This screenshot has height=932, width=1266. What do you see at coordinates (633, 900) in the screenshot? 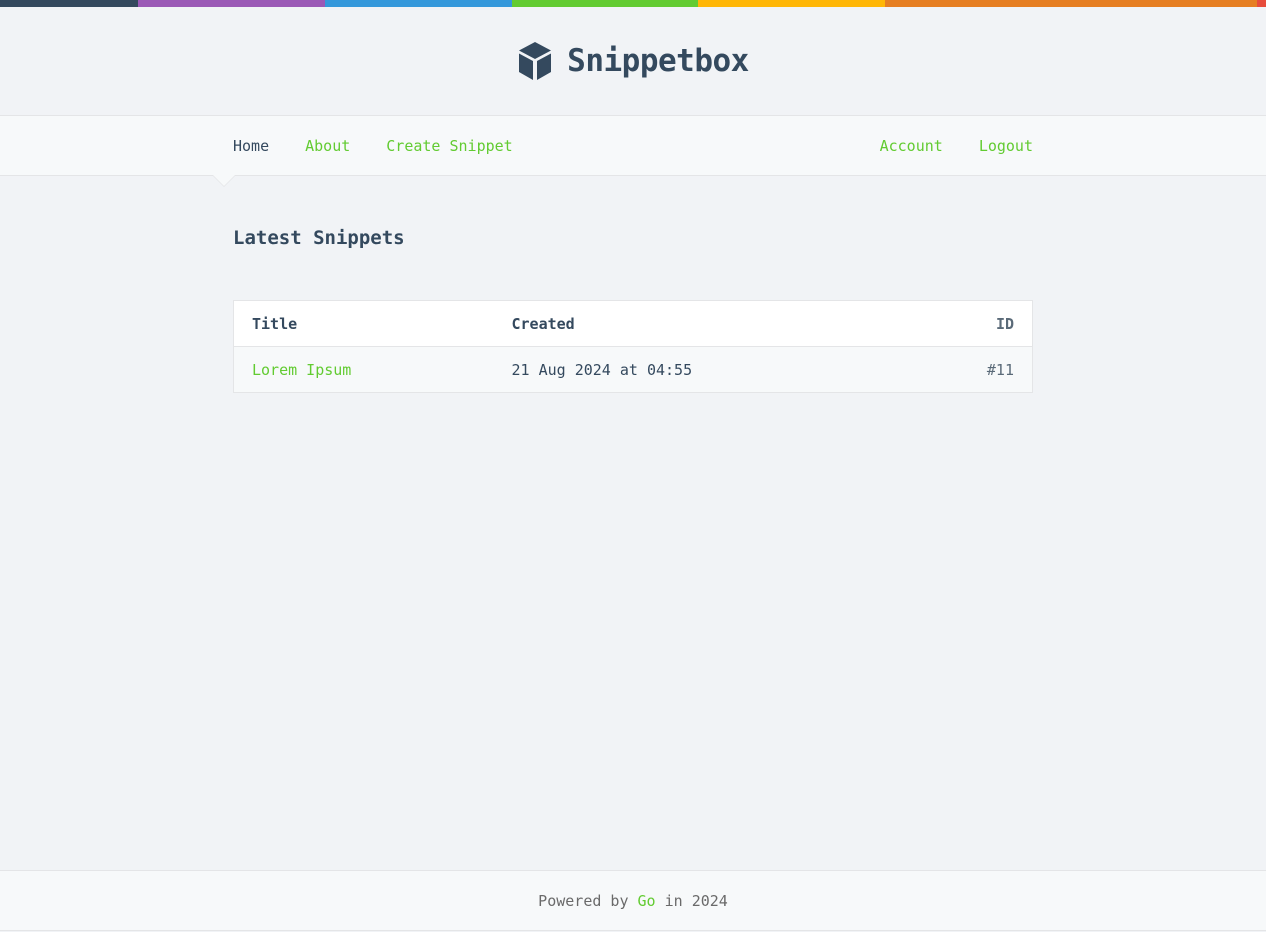
I see `site-footer: Powered by Go in 2024` at bounding box center [633, 900].